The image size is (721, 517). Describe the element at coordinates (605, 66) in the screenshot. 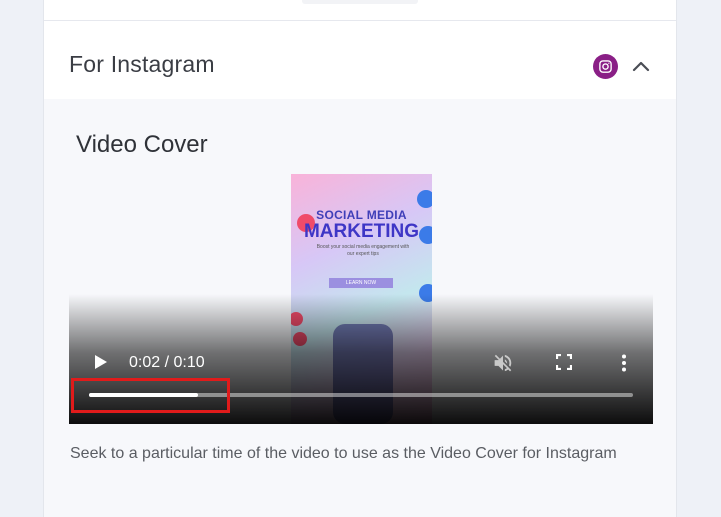

I see `instagram-icon` at that location.